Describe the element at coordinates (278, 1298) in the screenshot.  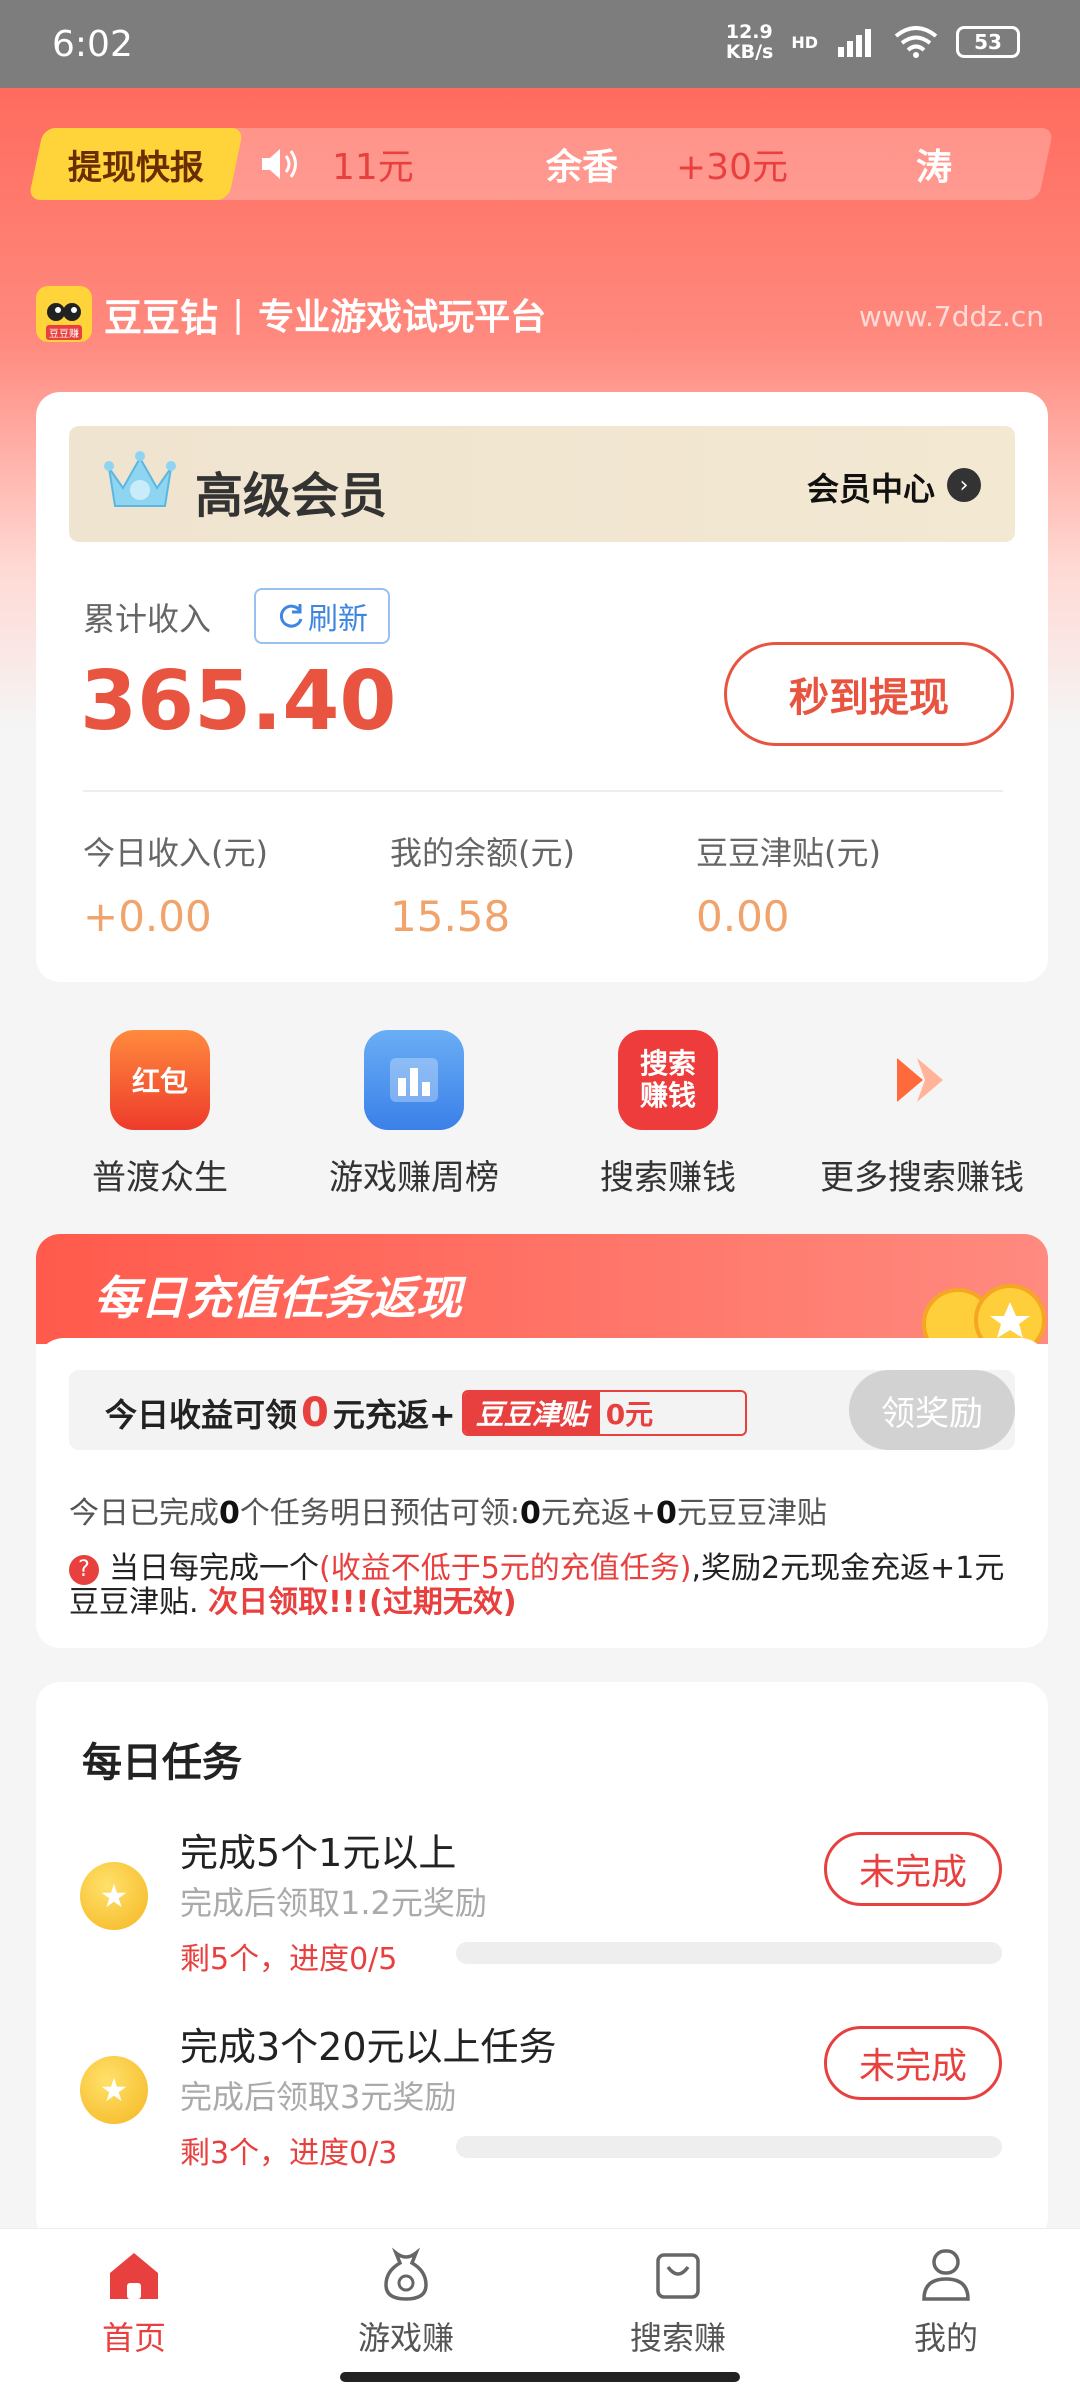
I see `recharge-title: 每日充值任务返现` at that location.